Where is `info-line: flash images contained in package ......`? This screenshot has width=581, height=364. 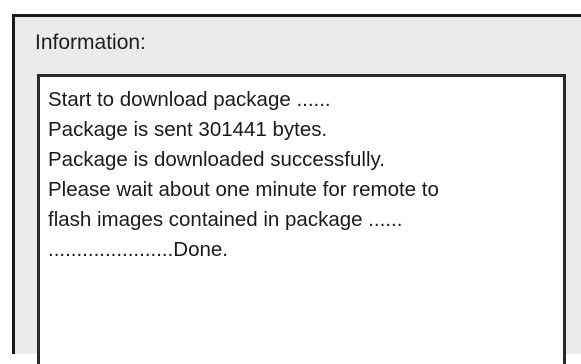
info-line: flash images contained in package ...... is located at coordinates (225, 219).